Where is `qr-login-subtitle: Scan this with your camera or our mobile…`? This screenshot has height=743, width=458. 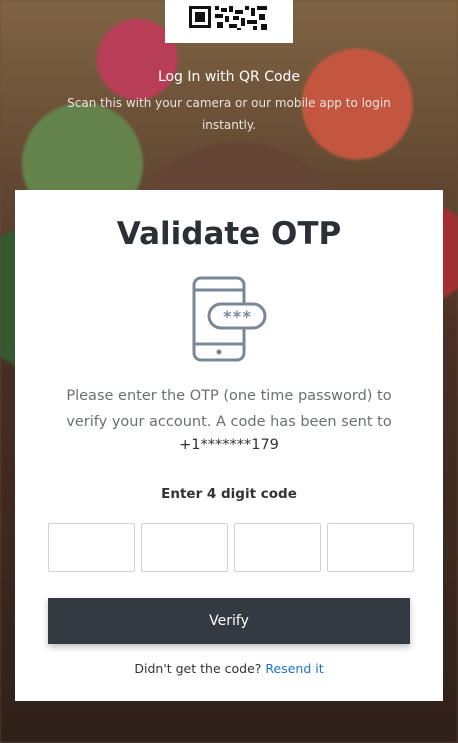
qr-login-subtitle: Scan this with your camera or our mobile… is located at coordinates (229, 114).